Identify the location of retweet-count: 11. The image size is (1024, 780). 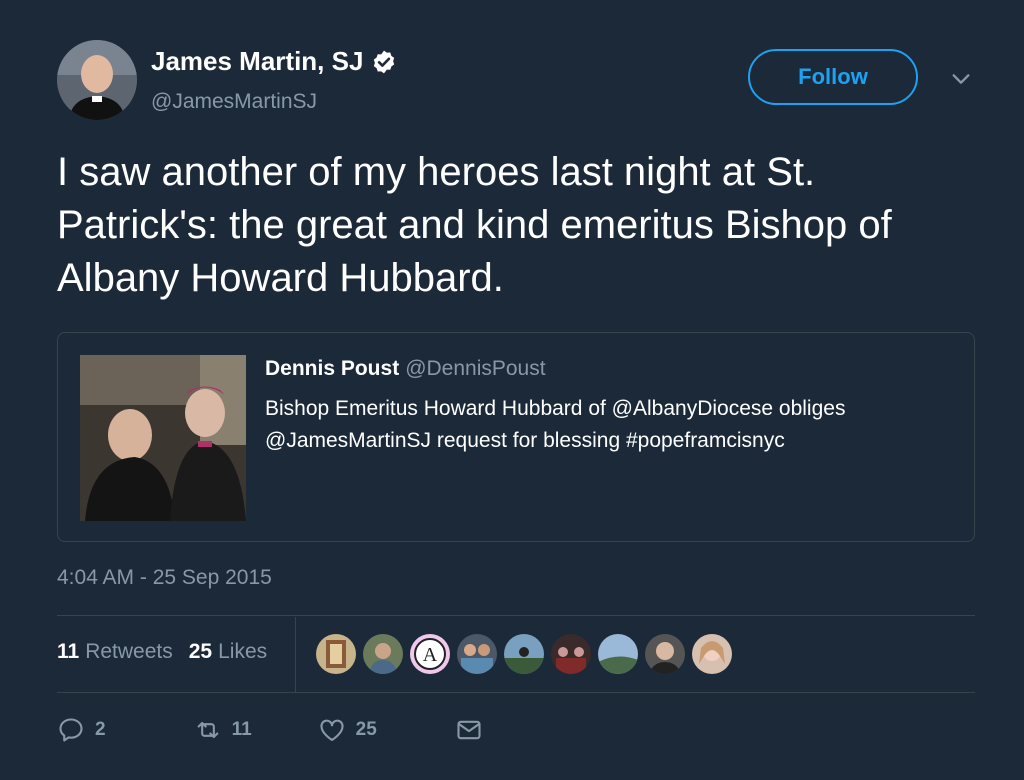
(241, 729).